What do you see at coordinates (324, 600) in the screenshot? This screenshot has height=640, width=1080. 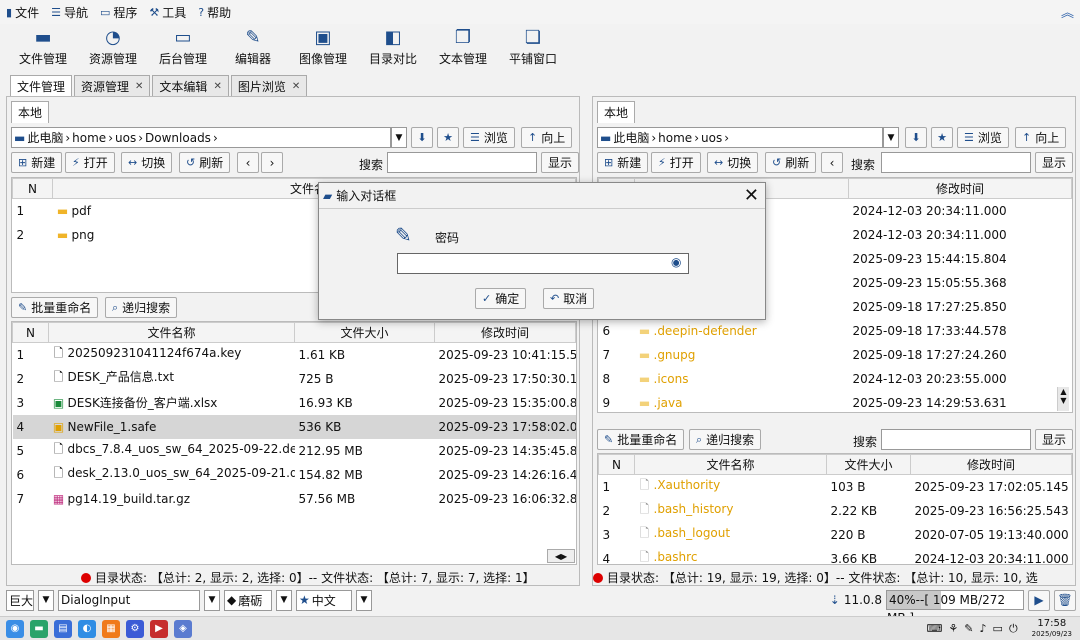 I see `language-select: ★ 中文` at bounding box center [324, 600].